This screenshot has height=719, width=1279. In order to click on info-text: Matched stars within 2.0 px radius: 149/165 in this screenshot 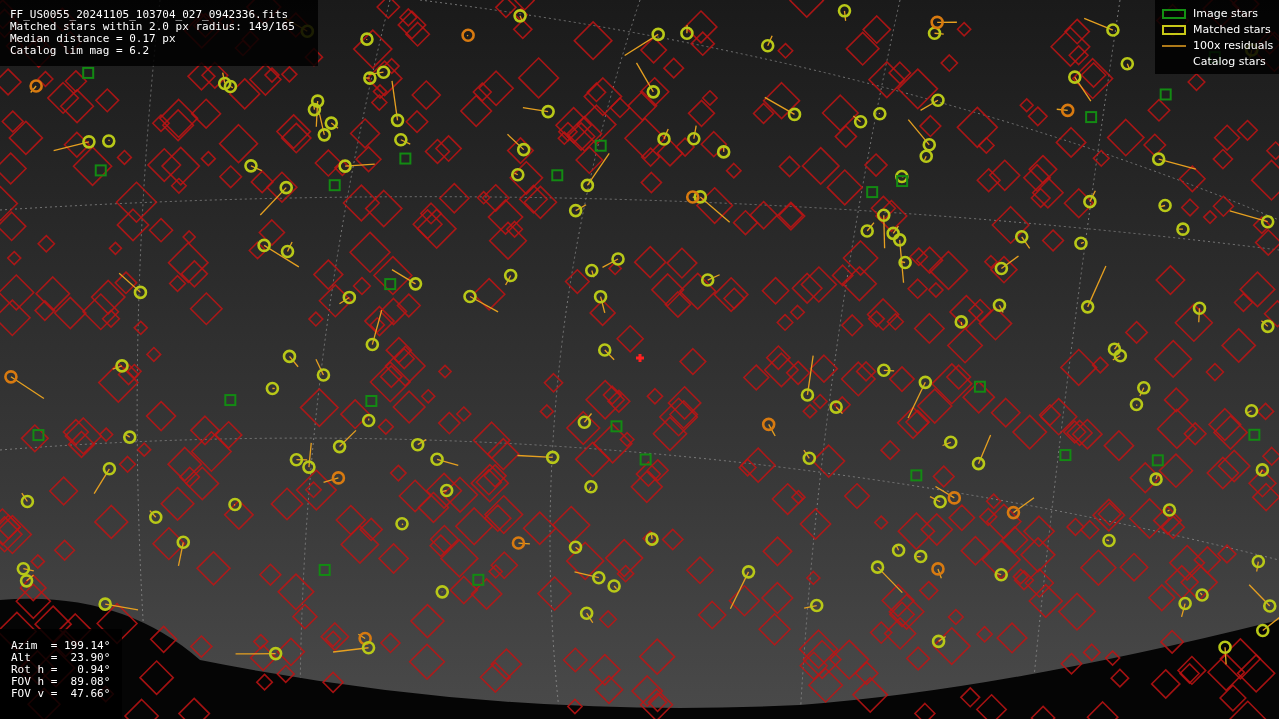, I will do `click(153, 27)`.